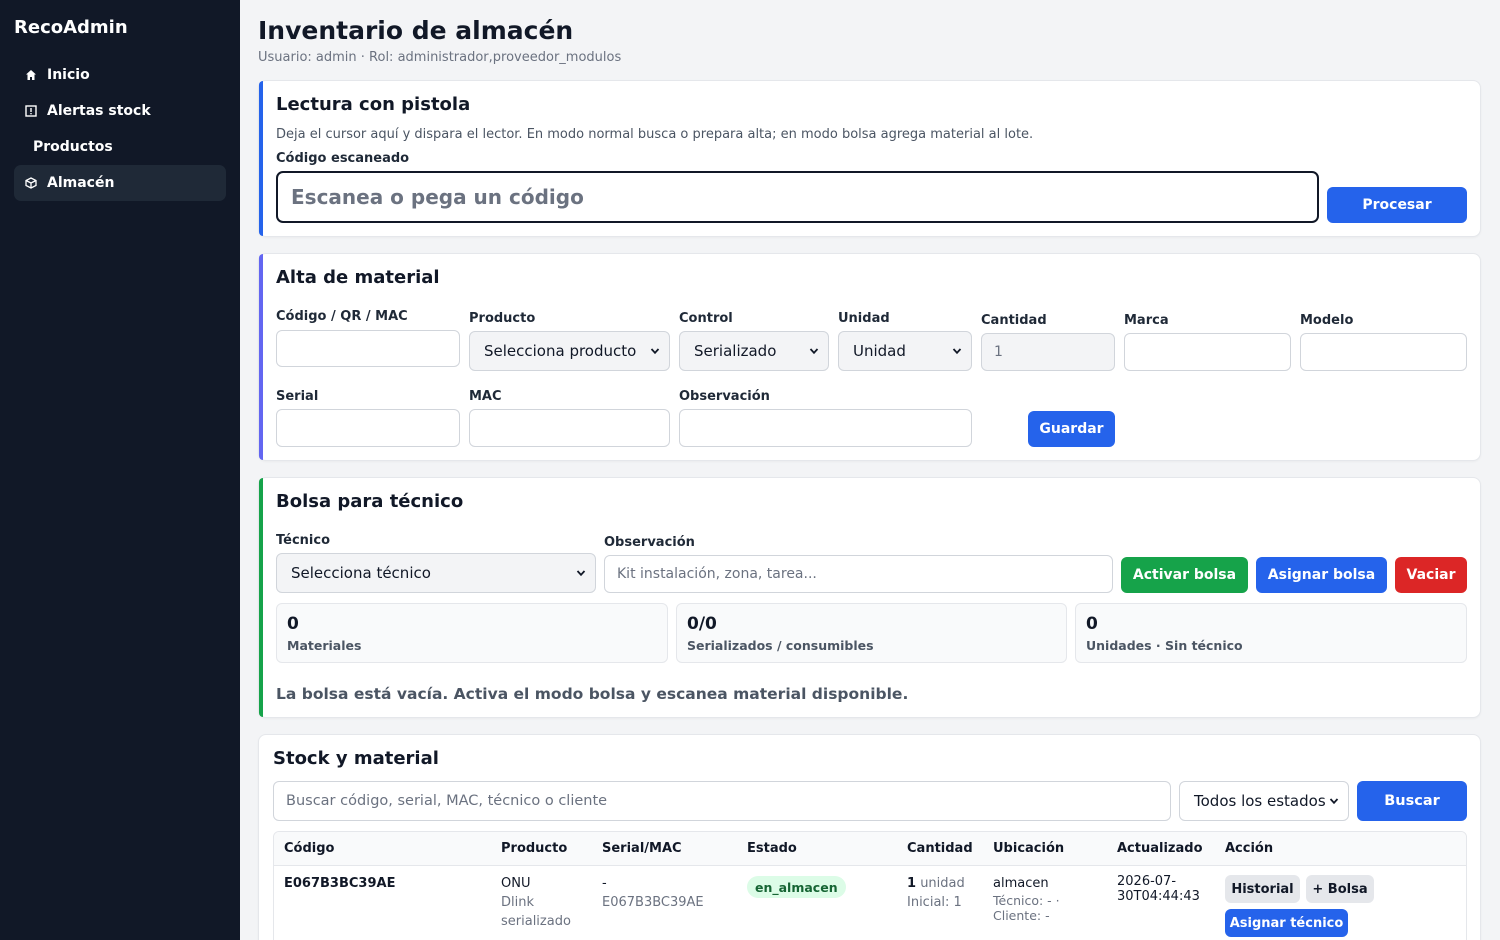  What do you see at coordinates (649, 542) in the screenshot?
I see `bolsa-observacion-label: Observación` at bounding box center [649, 542].